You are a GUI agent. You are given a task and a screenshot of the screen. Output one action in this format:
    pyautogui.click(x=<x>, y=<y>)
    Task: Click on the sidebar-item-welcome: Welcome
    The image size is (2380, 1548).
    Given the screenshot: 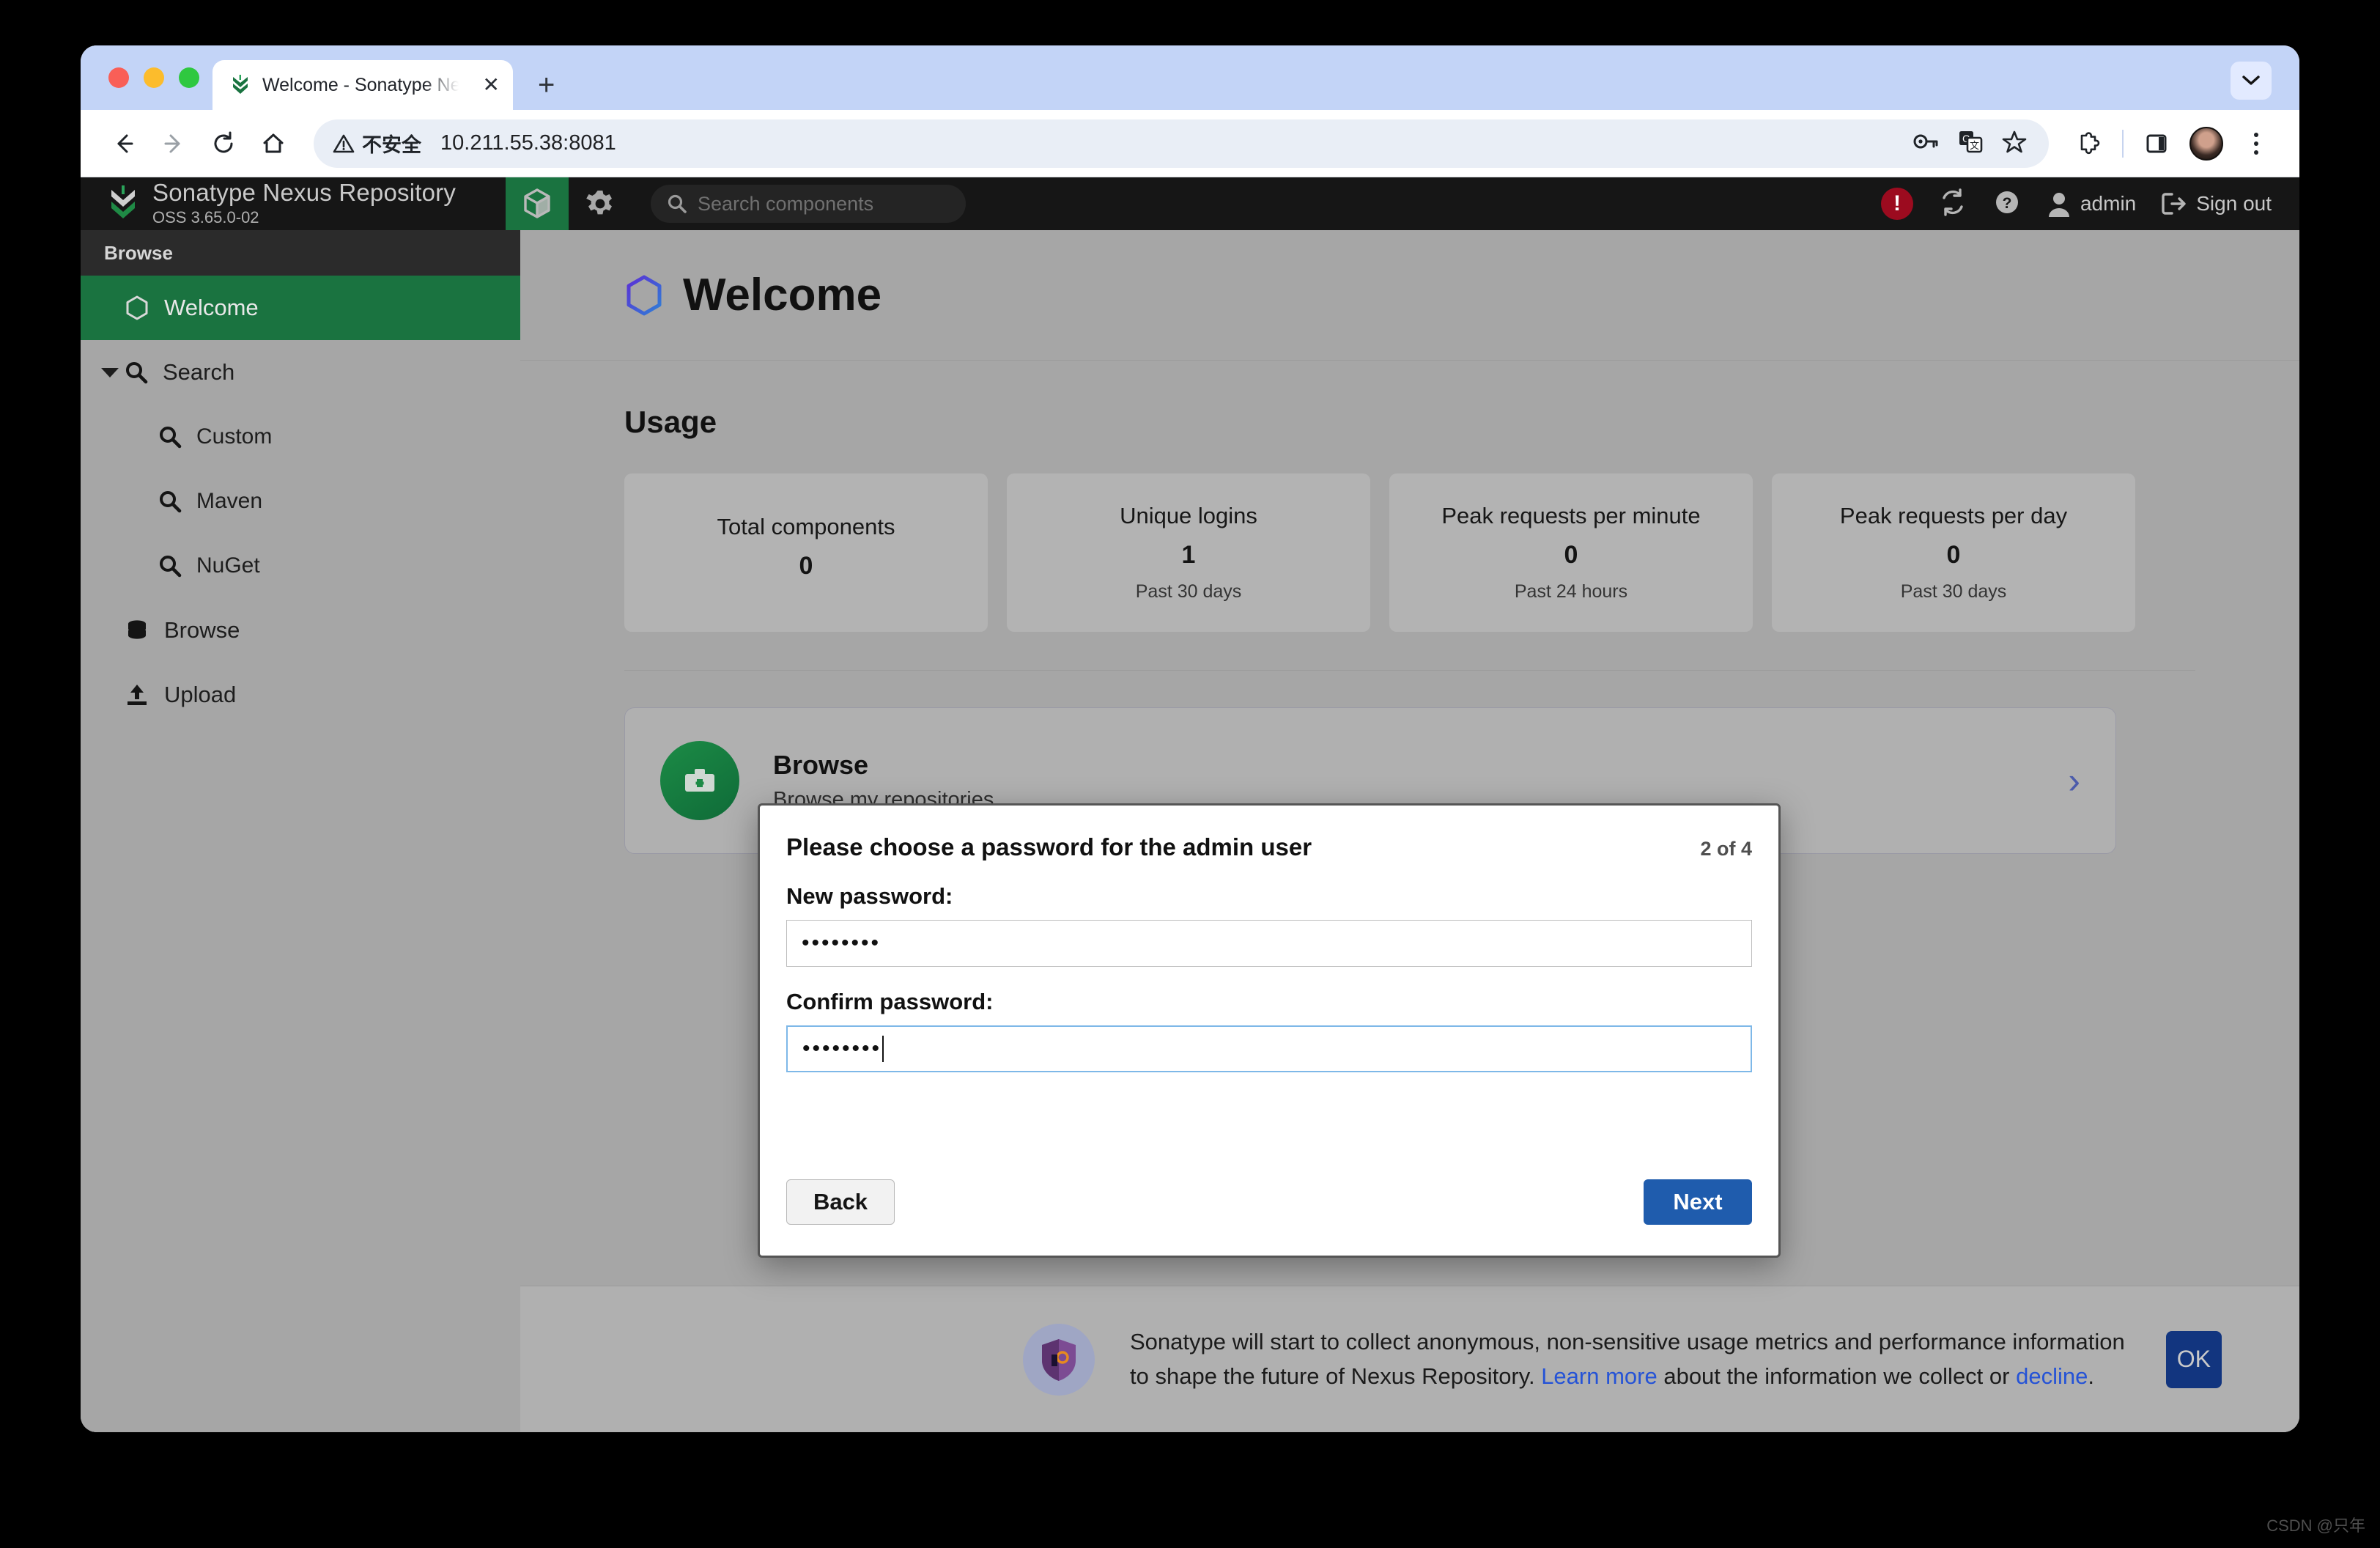 What is the action you would take?
    pyautogui.click(x=300, y=308)
    